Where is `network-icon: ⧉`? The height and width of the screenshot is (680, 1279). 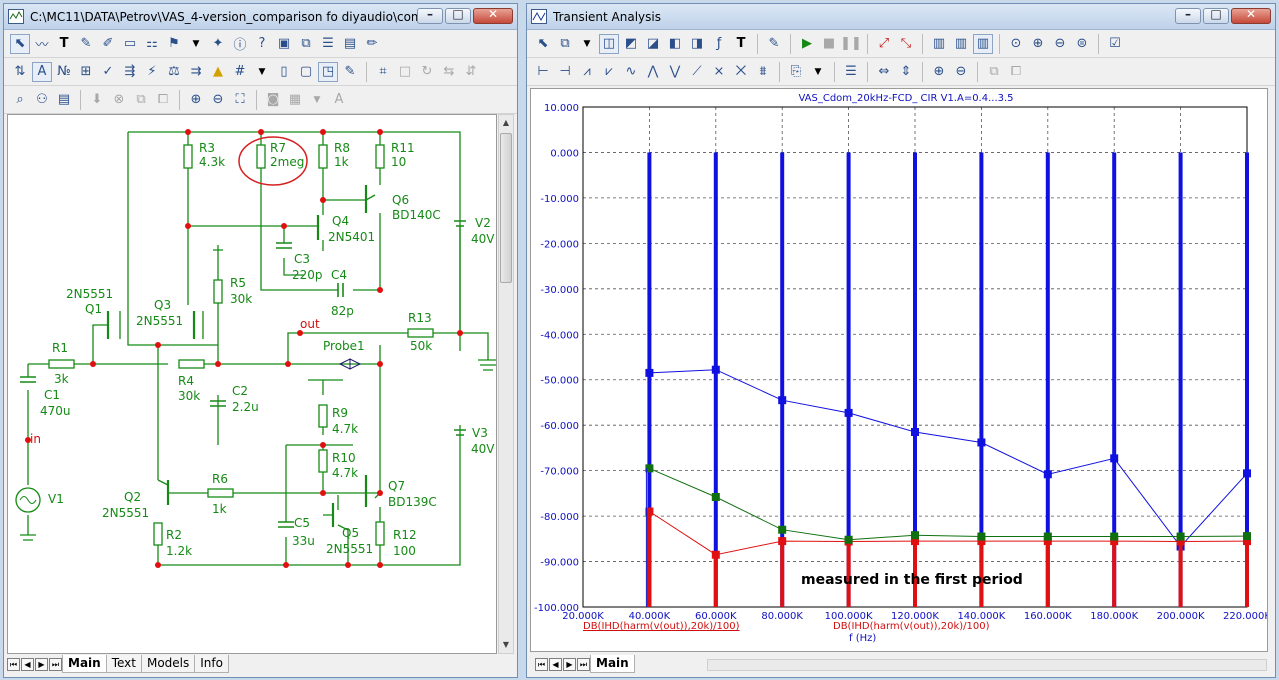 network-icon: ⧉ is located at coordinates (306, 44).